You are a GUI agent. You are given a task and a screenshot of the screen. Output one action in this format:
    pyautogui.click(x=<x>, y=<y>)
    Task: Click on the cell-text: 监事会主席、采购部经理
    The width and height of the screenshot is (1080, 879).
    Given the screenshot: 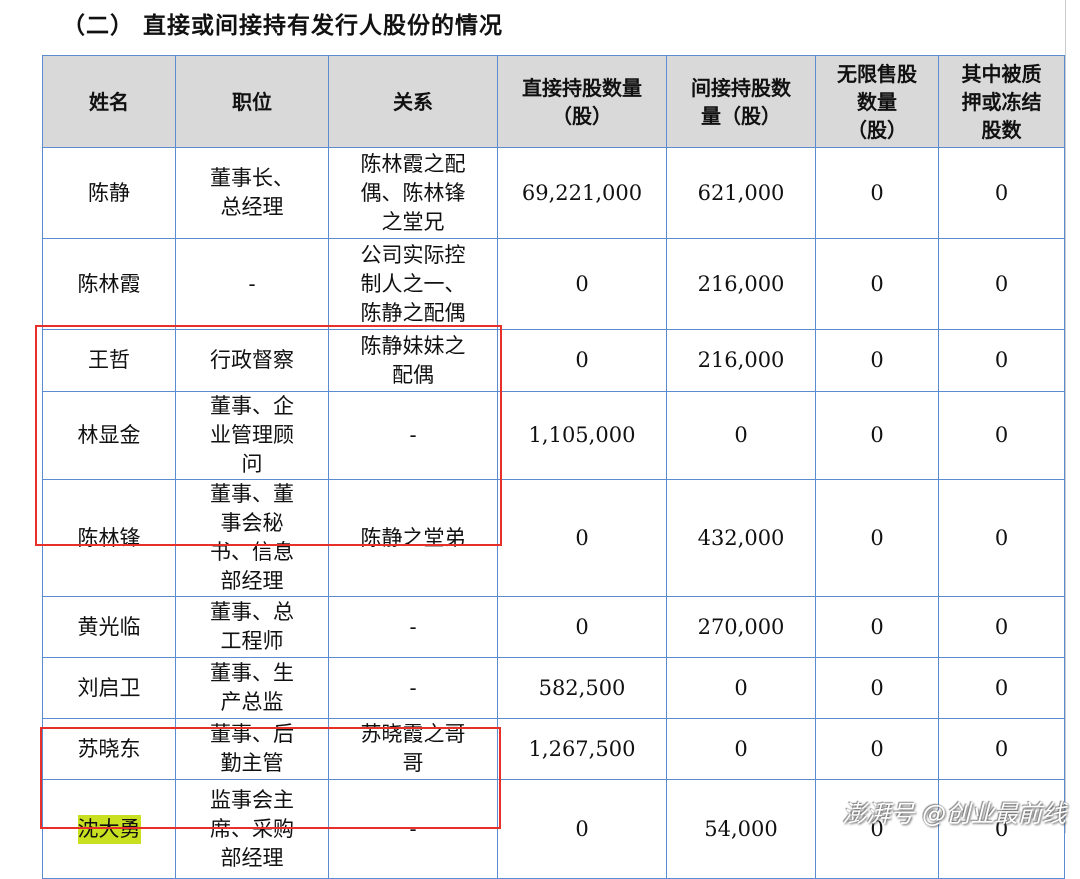 What is the action you would take?
    pyautogui.click(x=252, y=828)
    